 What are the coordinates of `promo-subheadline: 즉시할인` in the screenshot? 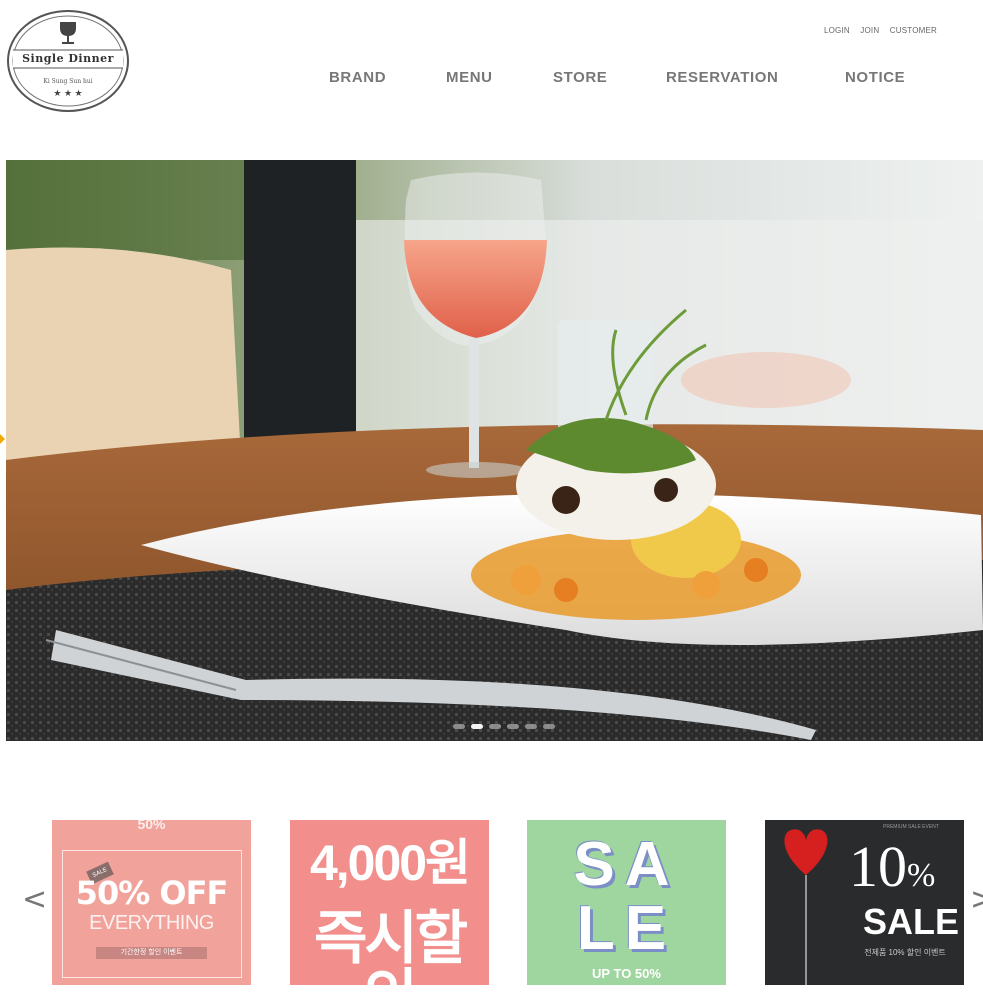 It's located at (390, 946).